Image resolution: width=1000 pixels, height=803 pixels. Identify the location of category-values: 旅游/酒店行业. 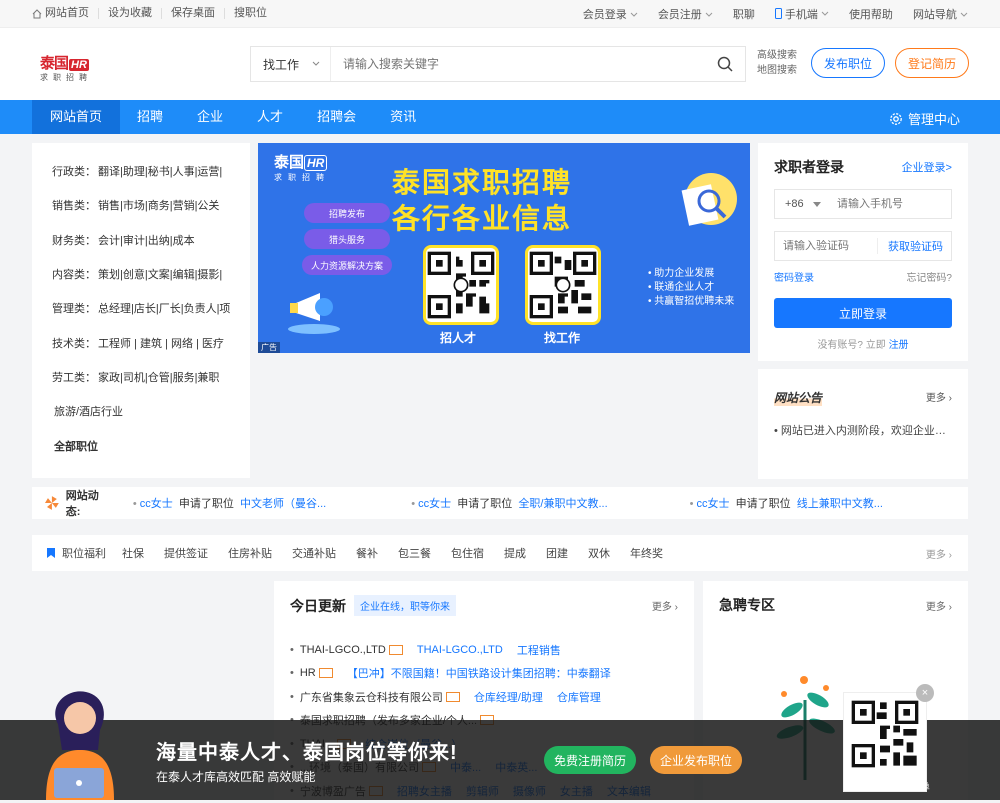
(88, 411).